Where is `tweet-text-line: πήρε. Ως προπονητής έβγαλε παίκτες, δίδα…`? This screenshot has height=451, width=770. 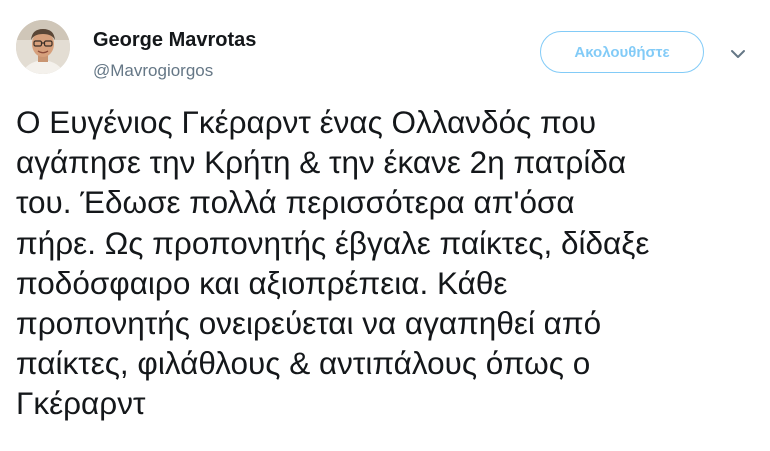 tweet-text-line: πήρε. Ως προπονητής έβγαλε παίκτες, δίδα… is located at coordinates (333, 242).